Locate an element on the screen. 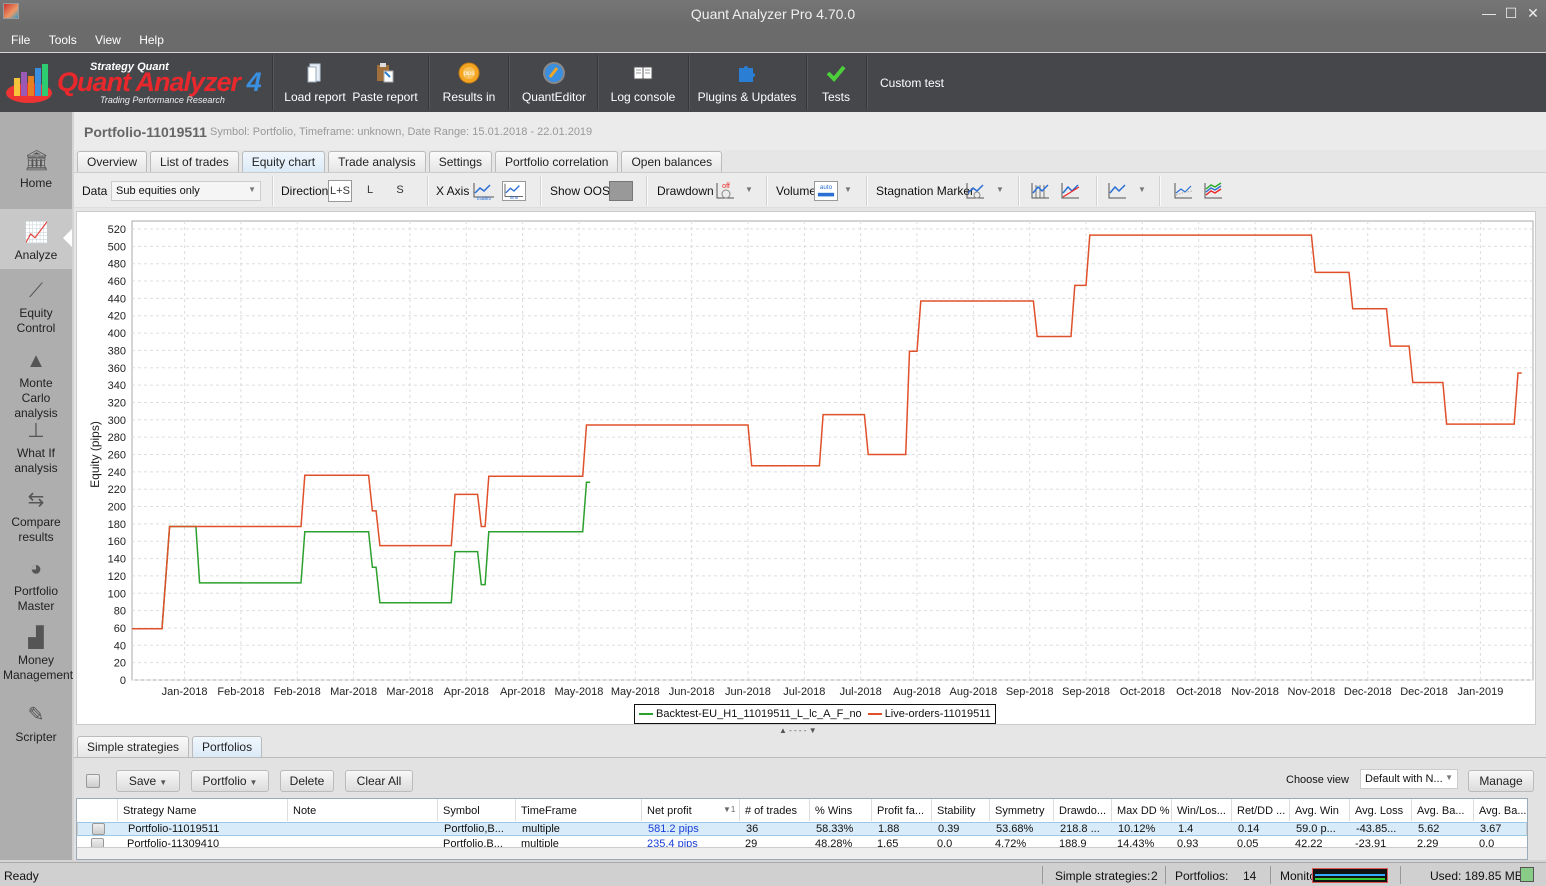  sidebar-item-home: 🏛 Home is located at coordinates (36, 179).